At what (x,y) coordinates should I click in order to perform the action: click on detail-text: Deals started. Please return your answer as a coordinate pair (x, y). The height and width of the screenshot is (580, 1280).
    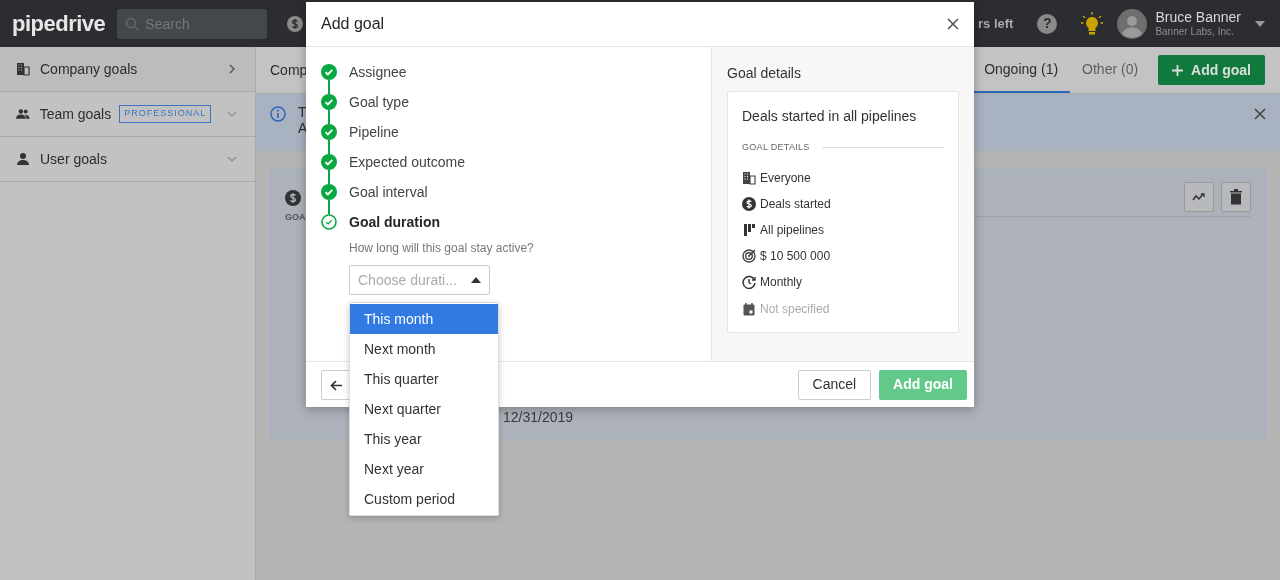
    Looking at the image, I should click on (795, 204).